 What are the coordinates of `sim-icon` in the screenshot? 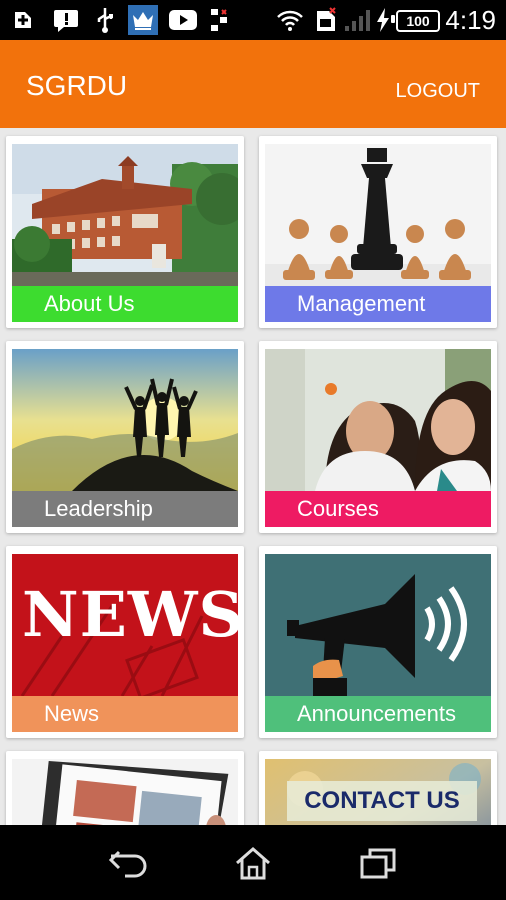 It's located at (326, 19).